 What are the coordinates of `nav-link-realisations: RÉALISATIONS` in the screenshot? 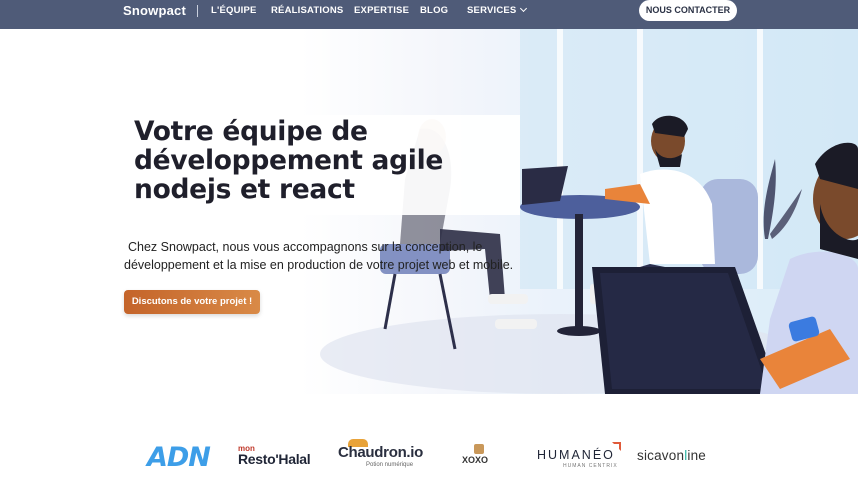 It's located at (307, 10).